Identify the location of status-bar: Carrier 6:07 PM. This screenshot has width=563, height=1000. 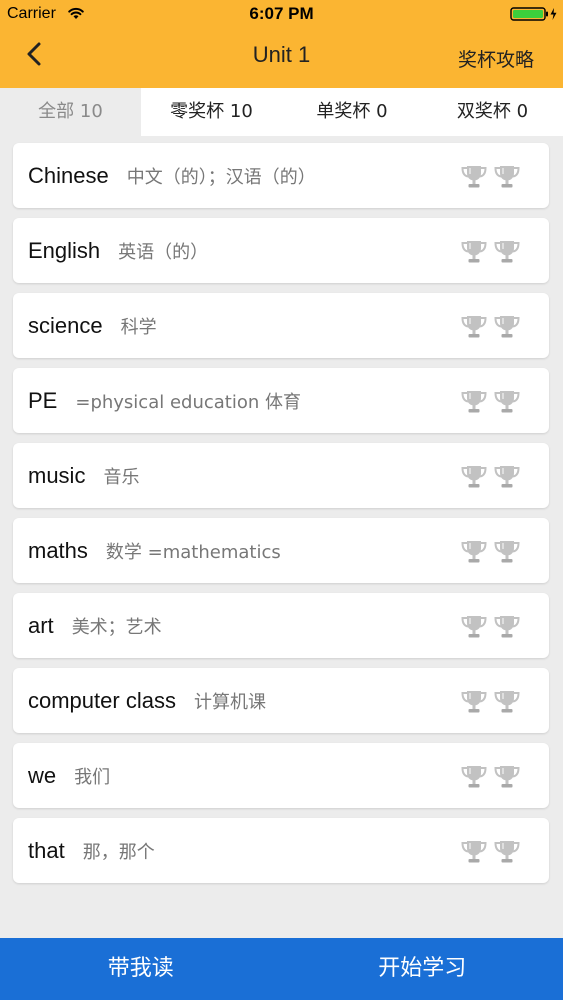
(281, 14).